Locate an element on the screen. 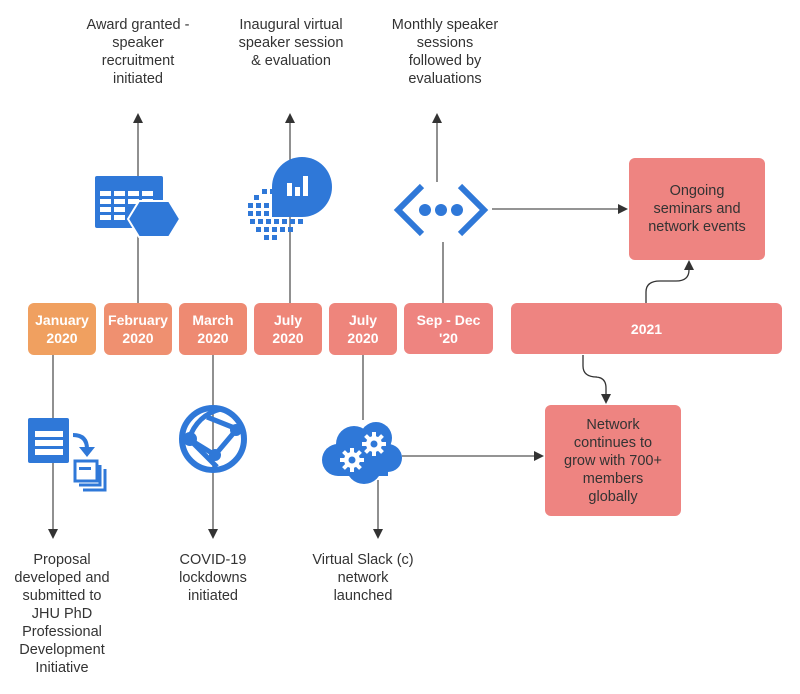 This screenshot has width=800, height=694. date-label: Sep - Dec '20 is located at coordinates (448, 328).